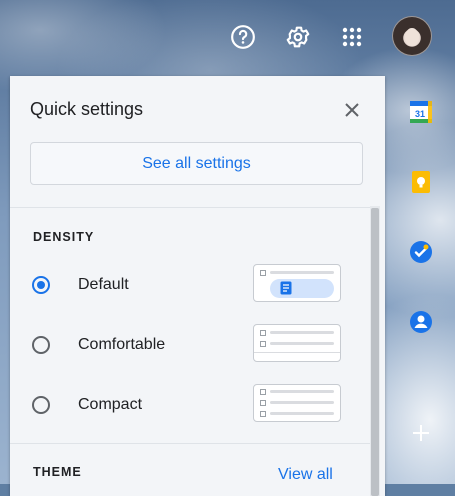 The width and height of the screenshot is (455, 496). I want to click on see-all-settings-button: See all settings, so click(196, 163).